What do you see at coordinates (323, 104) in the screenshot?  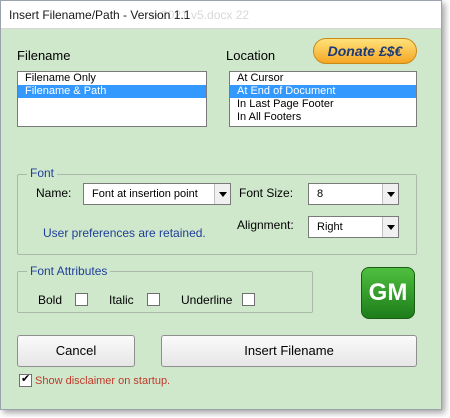 I see `location-option-last-page-footer: In Last Page Footer` at bounding box center [323, 104].